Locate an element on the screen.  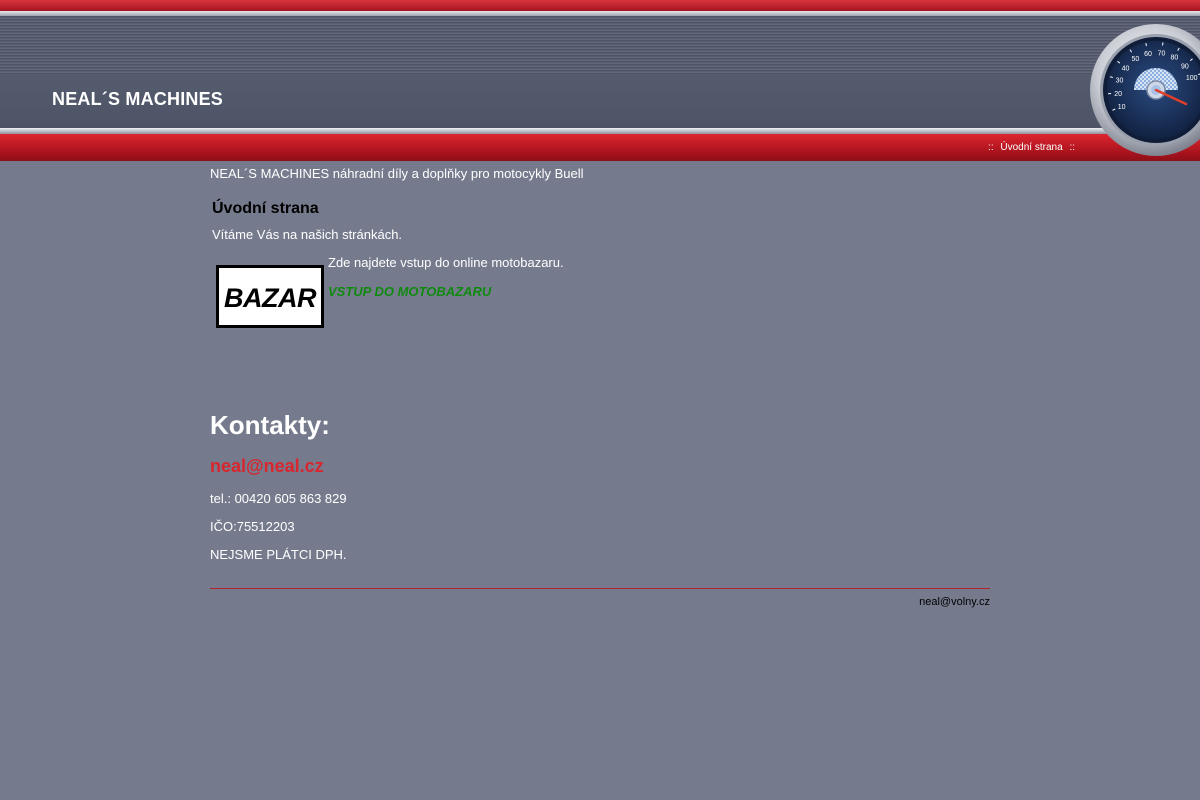
gauge-tick-label: 30 is located at coordinates (1120, 81).